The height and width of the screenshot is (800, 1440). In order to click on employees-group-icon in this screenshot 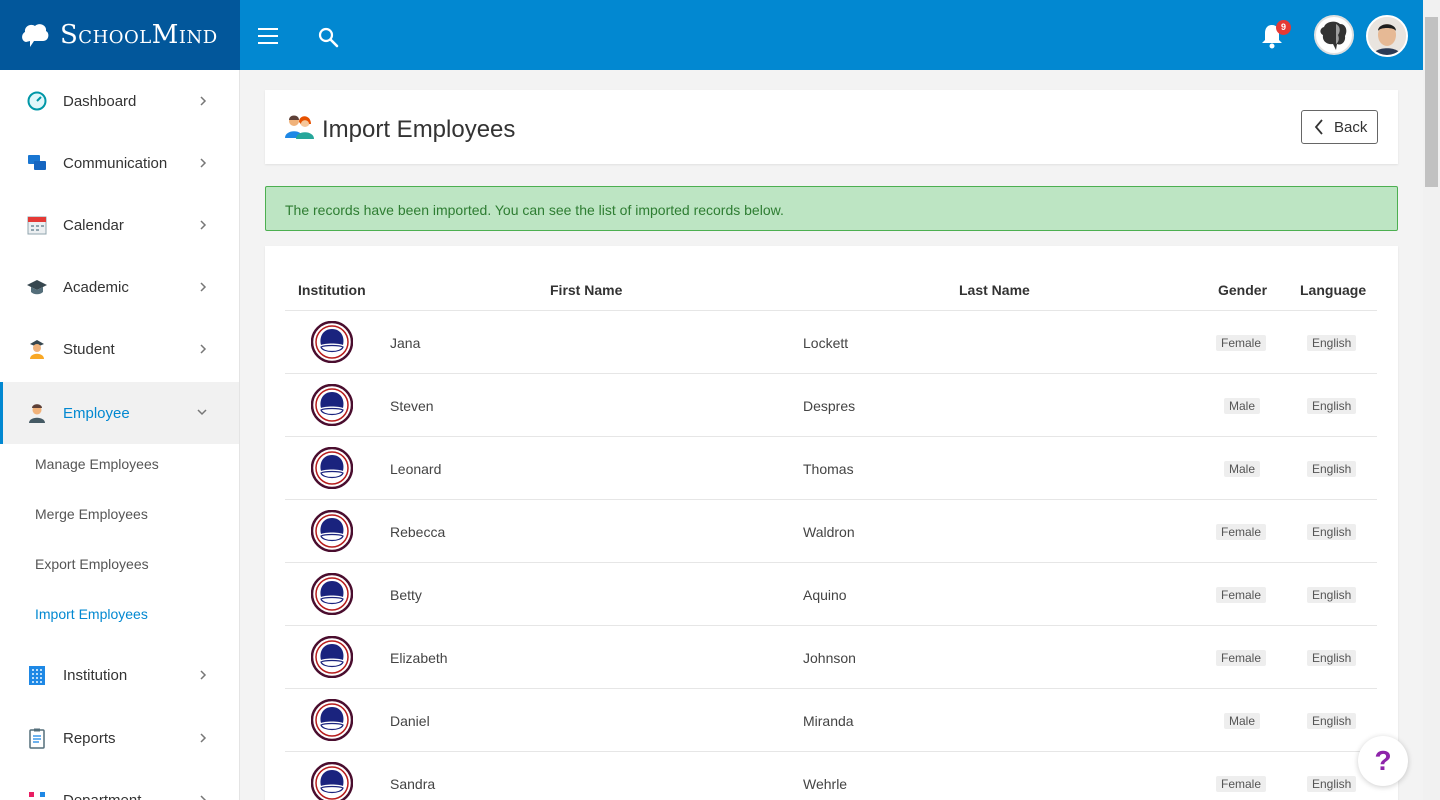, I will do `click(299, 127)`.